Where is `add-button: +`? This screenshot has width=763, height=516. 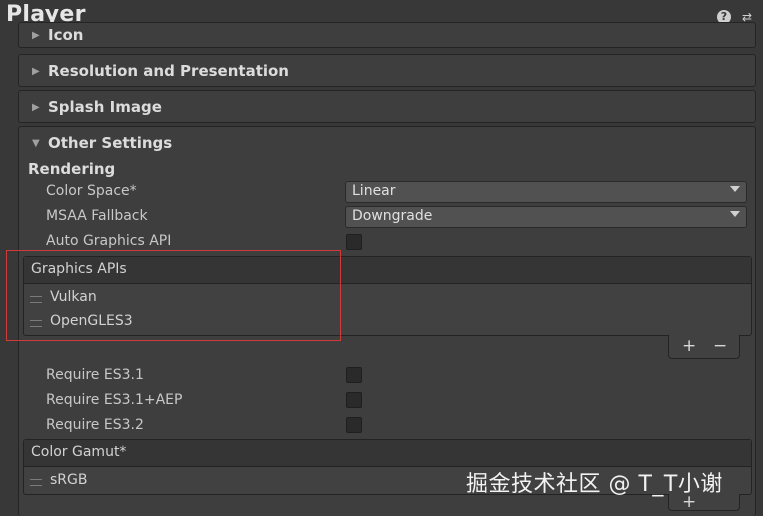 add-button: + is located at coordinates (689, 346).